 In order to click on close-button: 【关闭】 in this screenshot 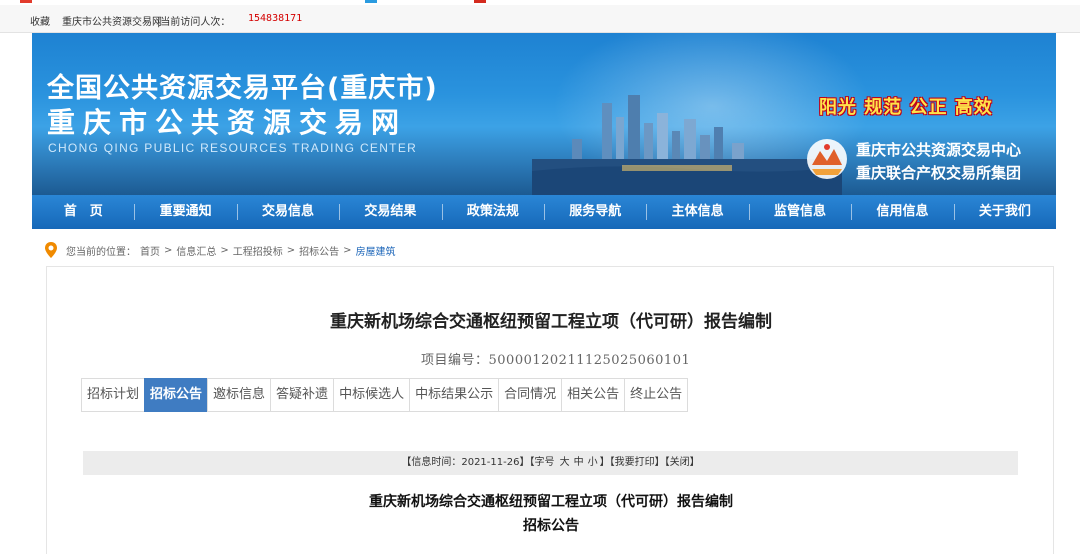, I will do `click(682, 462)`.